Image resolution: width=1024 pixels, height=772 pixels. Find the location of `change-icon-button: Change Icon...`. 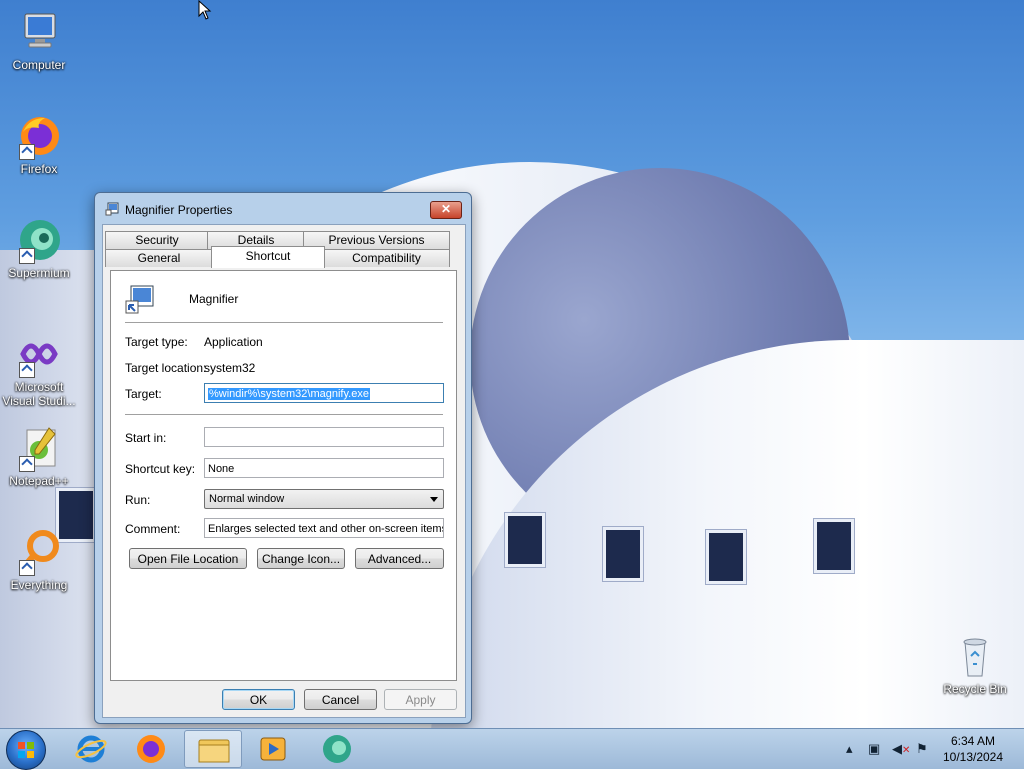

change-icon-button: Change Icon... is located at coordinates (301, 558).